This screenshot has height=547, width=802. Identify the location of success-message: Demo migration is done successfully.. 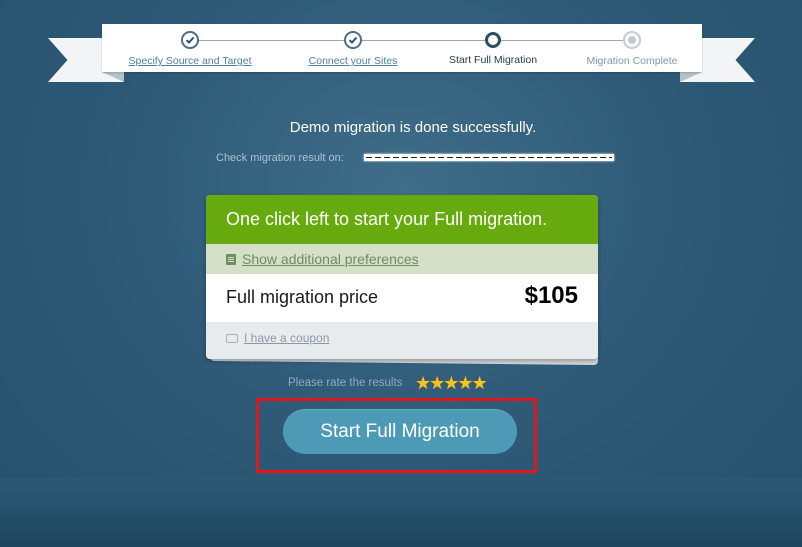
(413, 127).